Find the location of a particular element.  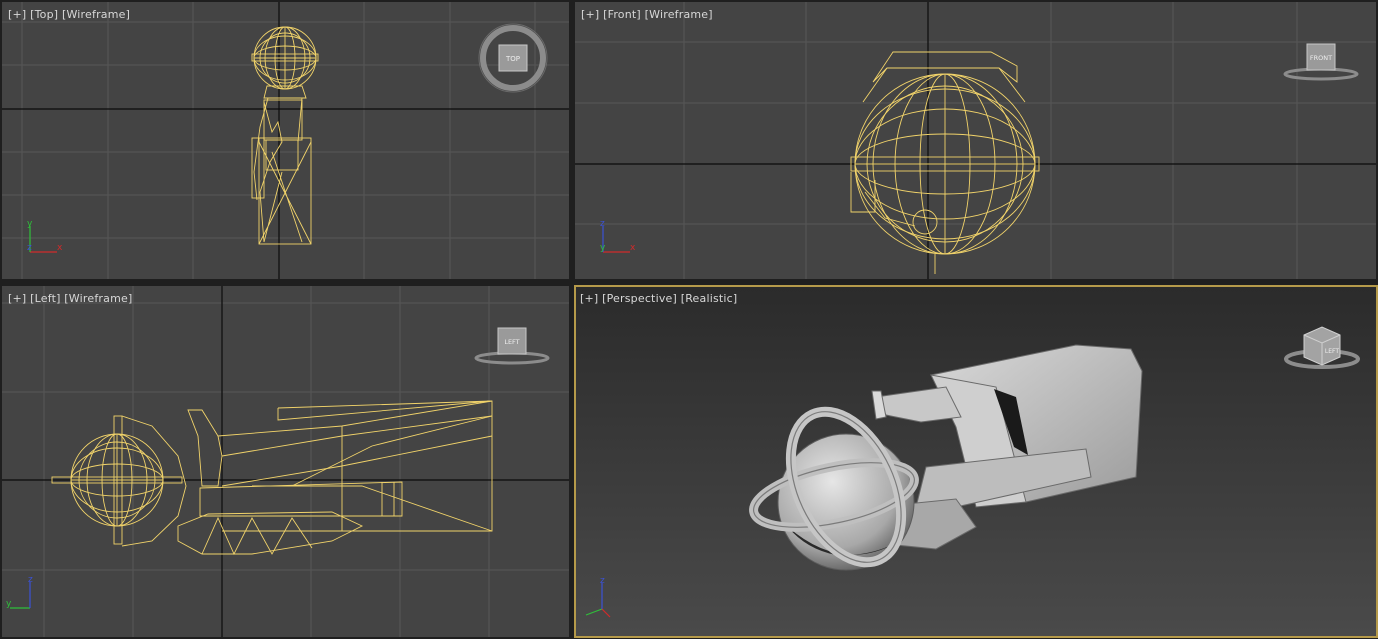

realistic-model is located at coordinates (946, 457).